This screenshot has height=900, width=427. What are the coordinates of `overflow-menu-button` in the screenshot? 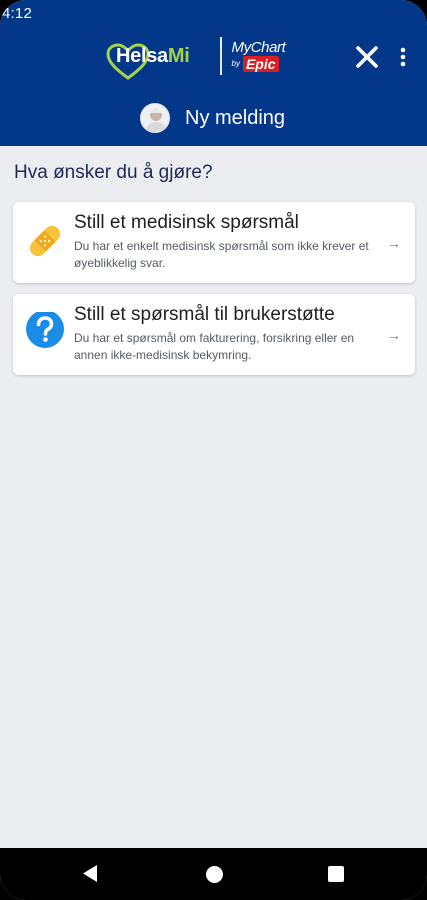 It's located at (403, 57).